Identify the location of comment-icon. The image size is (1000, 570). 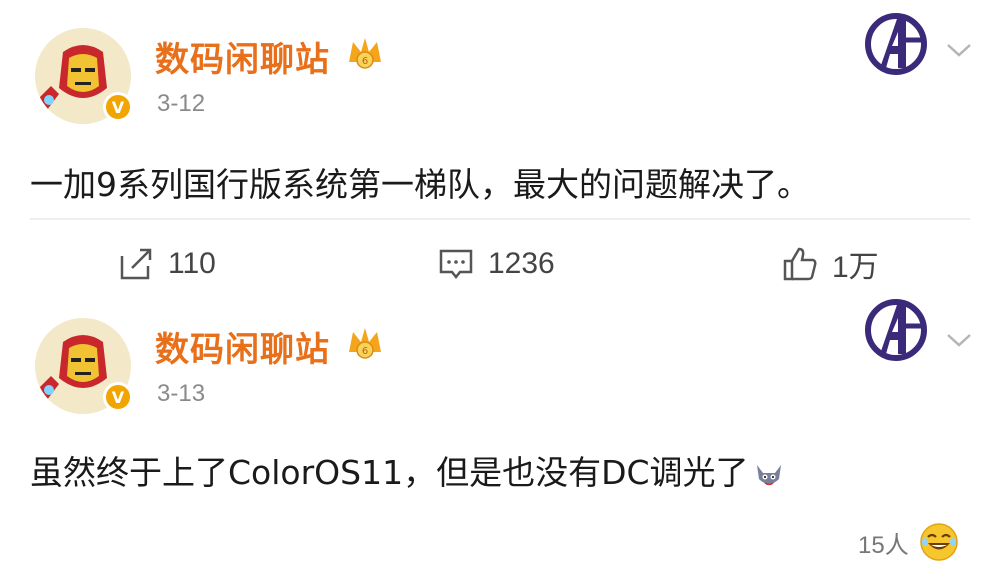
(456, 264).